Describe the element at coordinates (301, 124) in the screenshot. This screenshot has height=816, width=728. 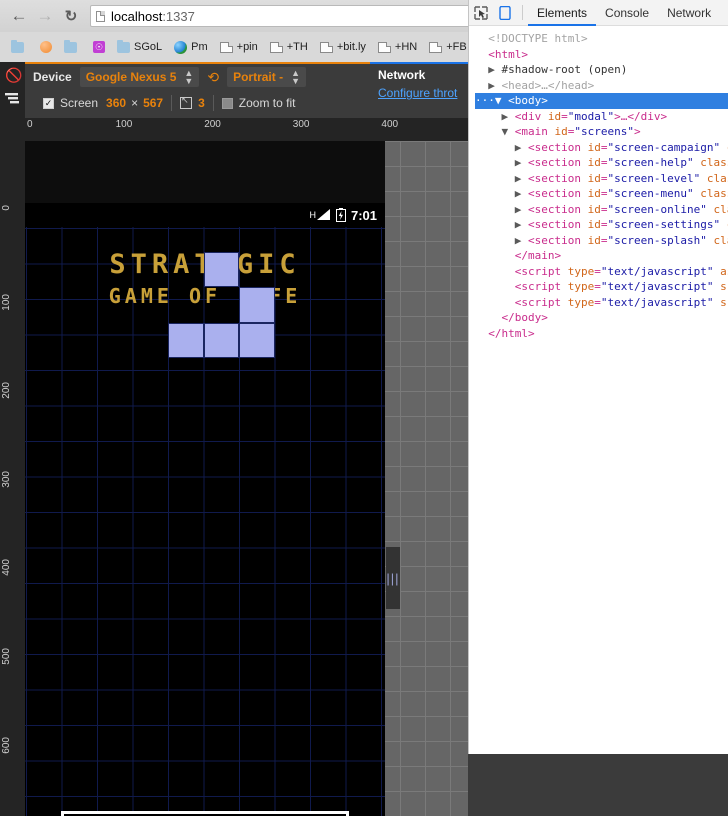
I see `ruler-label: 300` at that location.